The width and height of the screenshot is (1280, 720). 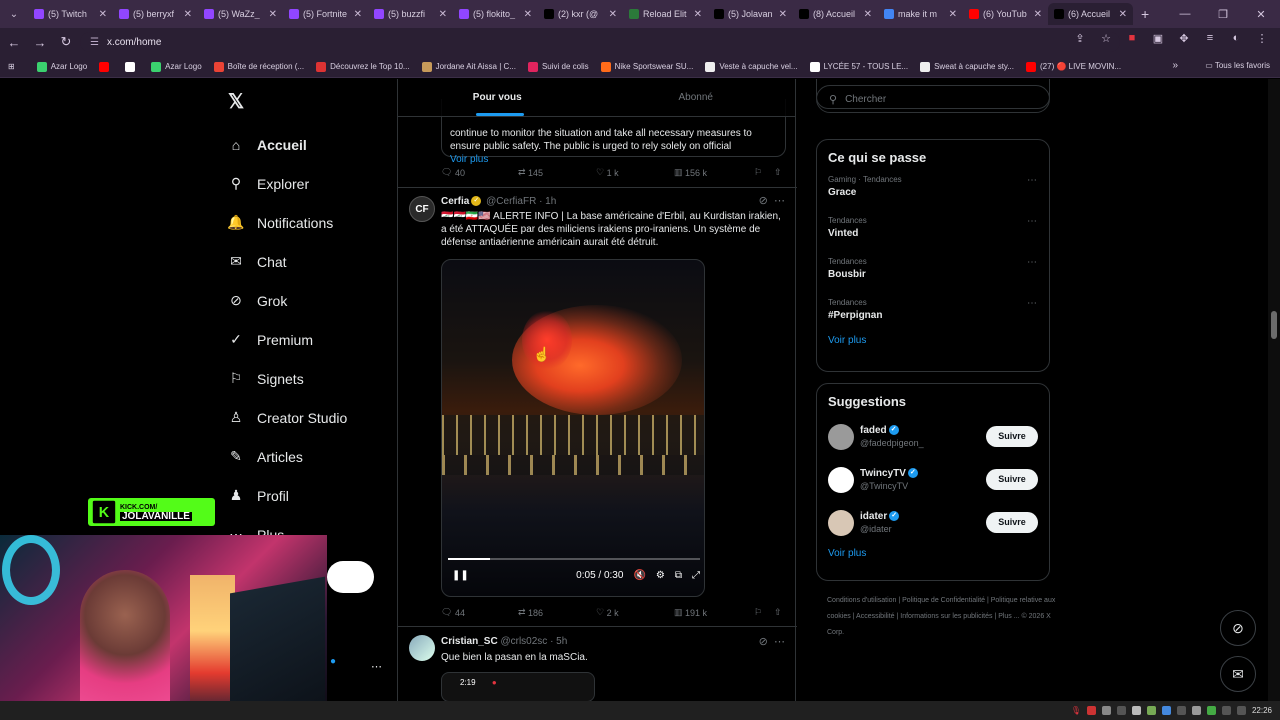 I want to click on avatar: CF, so click(x=422, y=209).